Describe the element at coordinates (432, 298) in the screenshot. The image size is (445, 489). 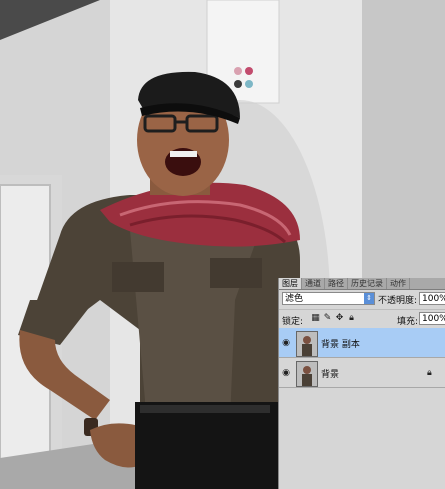
I see `opacity-input: 100%` at that location.